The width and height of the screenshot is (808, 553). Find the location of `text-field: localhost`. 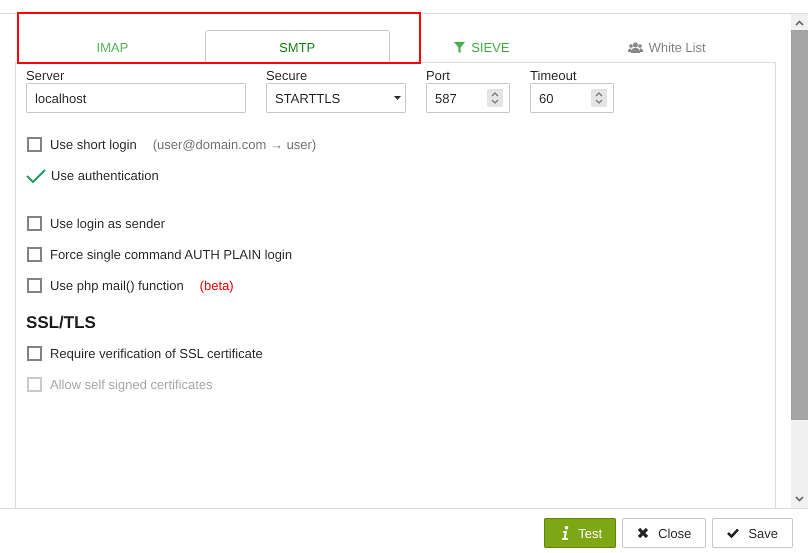

text-field: localhost is located at coordinates (136, 98).